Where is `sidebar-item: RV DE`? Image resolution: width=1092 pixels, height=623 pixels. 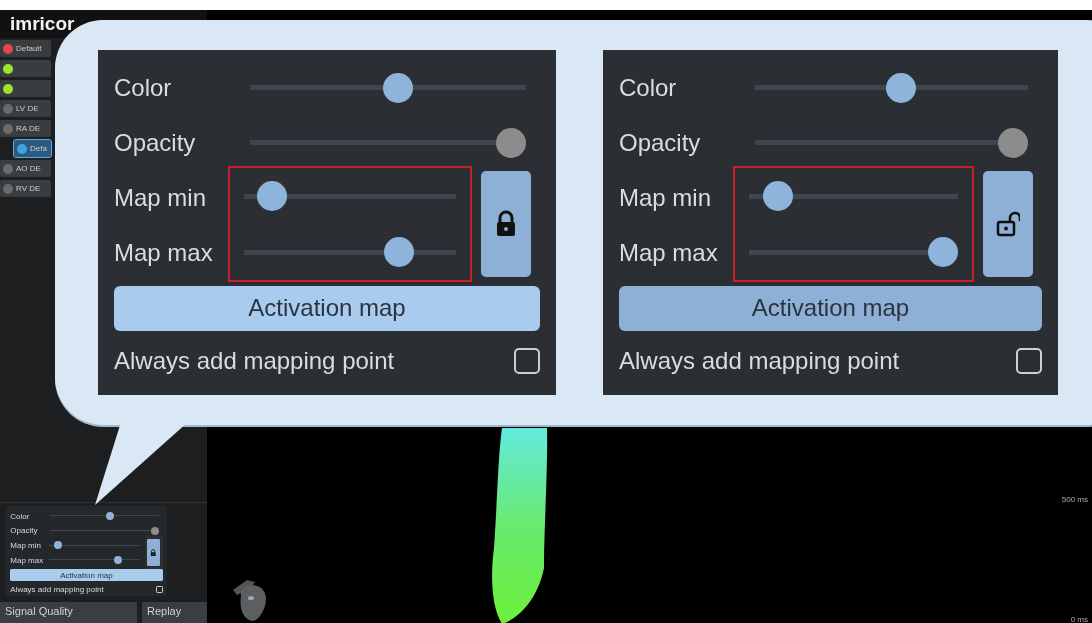
sidebar-item: RV DE is located at coordinates (25, 188).